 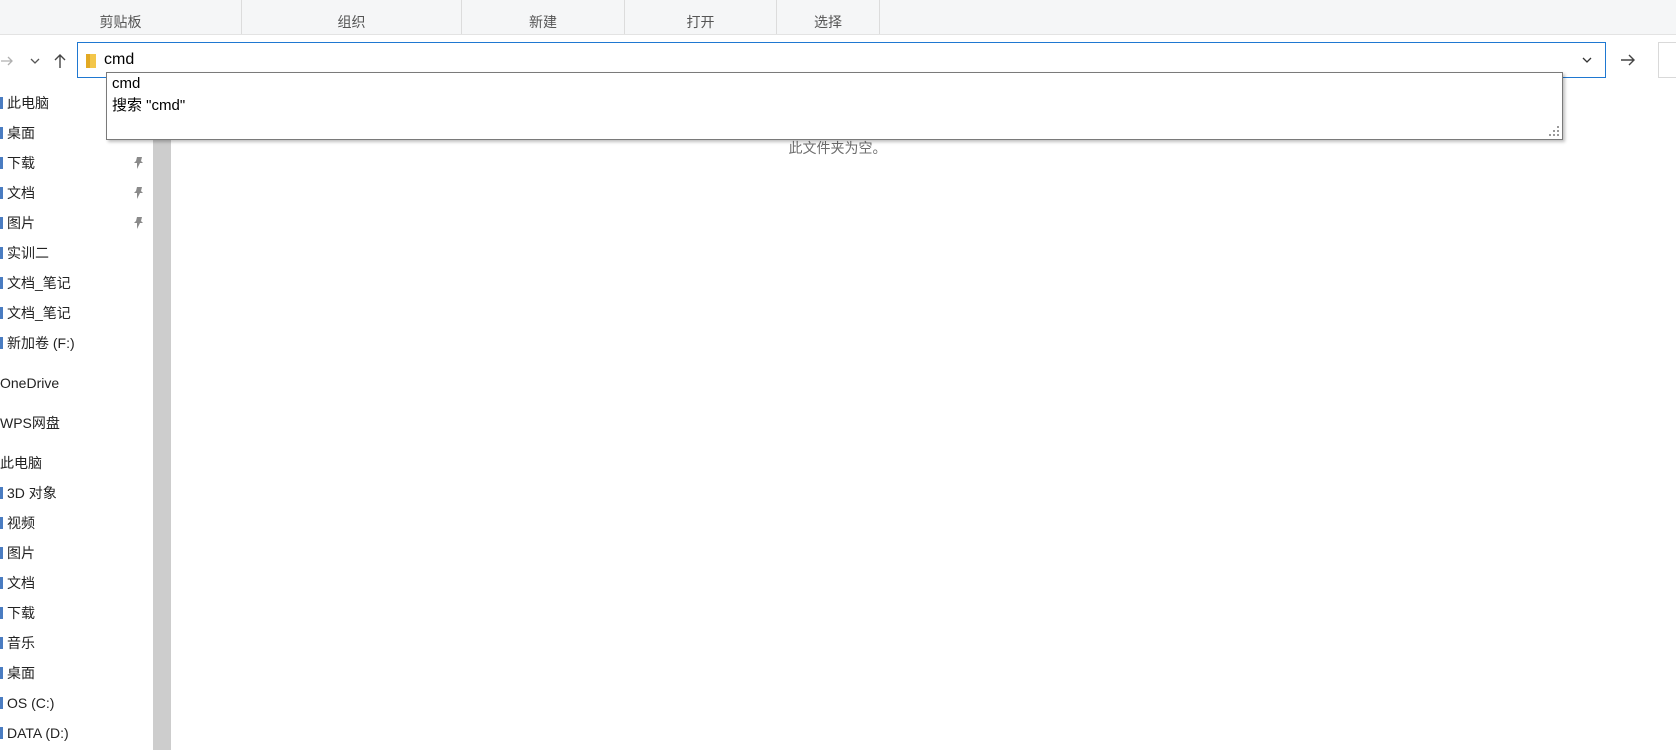 What do you see at coordinates (76, 523) in the screenshot?
I see `nav-item-videos: 视频` at bounding box center [76, 523].